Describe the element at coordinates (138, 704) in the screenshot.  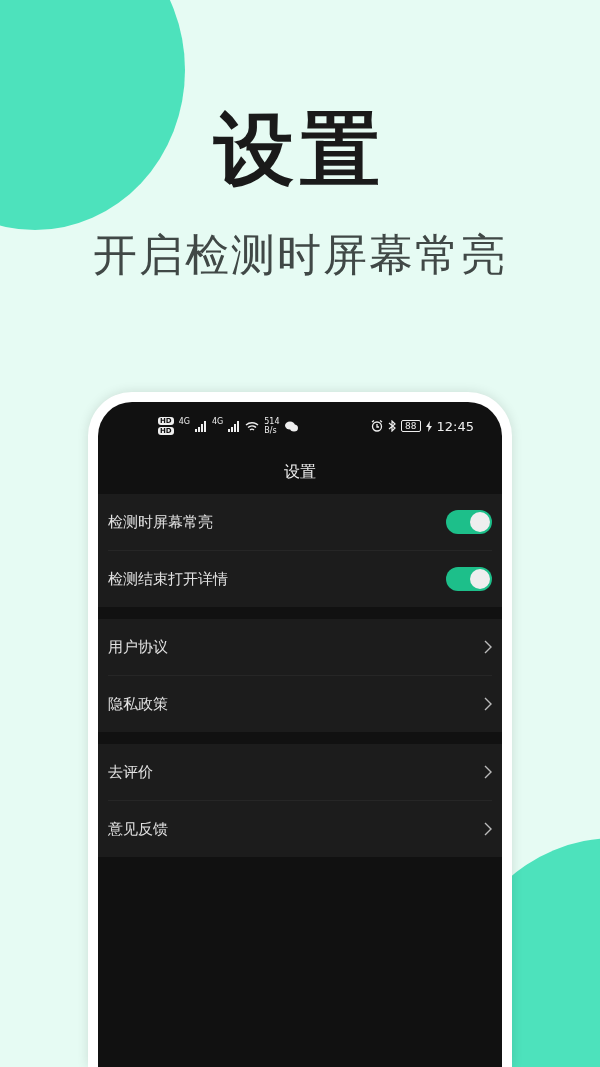
I see `setting-label: 隐私政策` at that location.